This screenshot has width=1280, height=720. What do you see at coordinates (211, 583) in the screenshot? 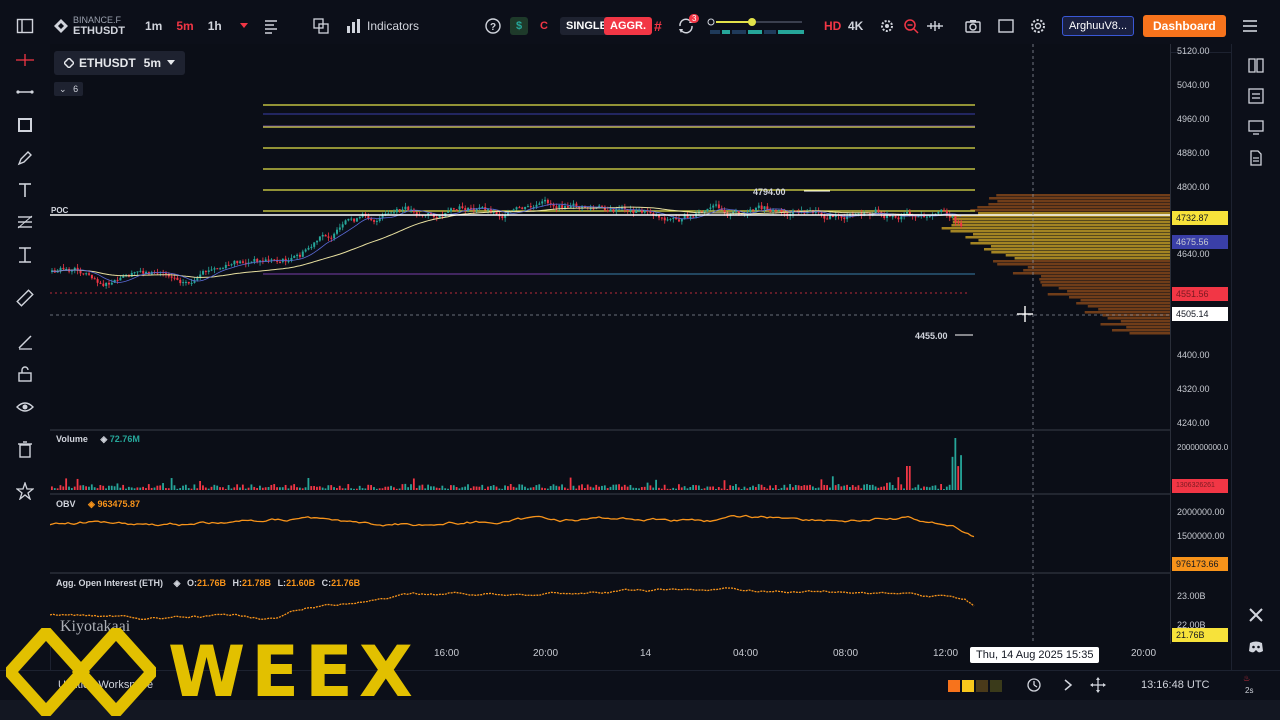
I see `oi-open: 21.76B` at bounding box center [211, 583].